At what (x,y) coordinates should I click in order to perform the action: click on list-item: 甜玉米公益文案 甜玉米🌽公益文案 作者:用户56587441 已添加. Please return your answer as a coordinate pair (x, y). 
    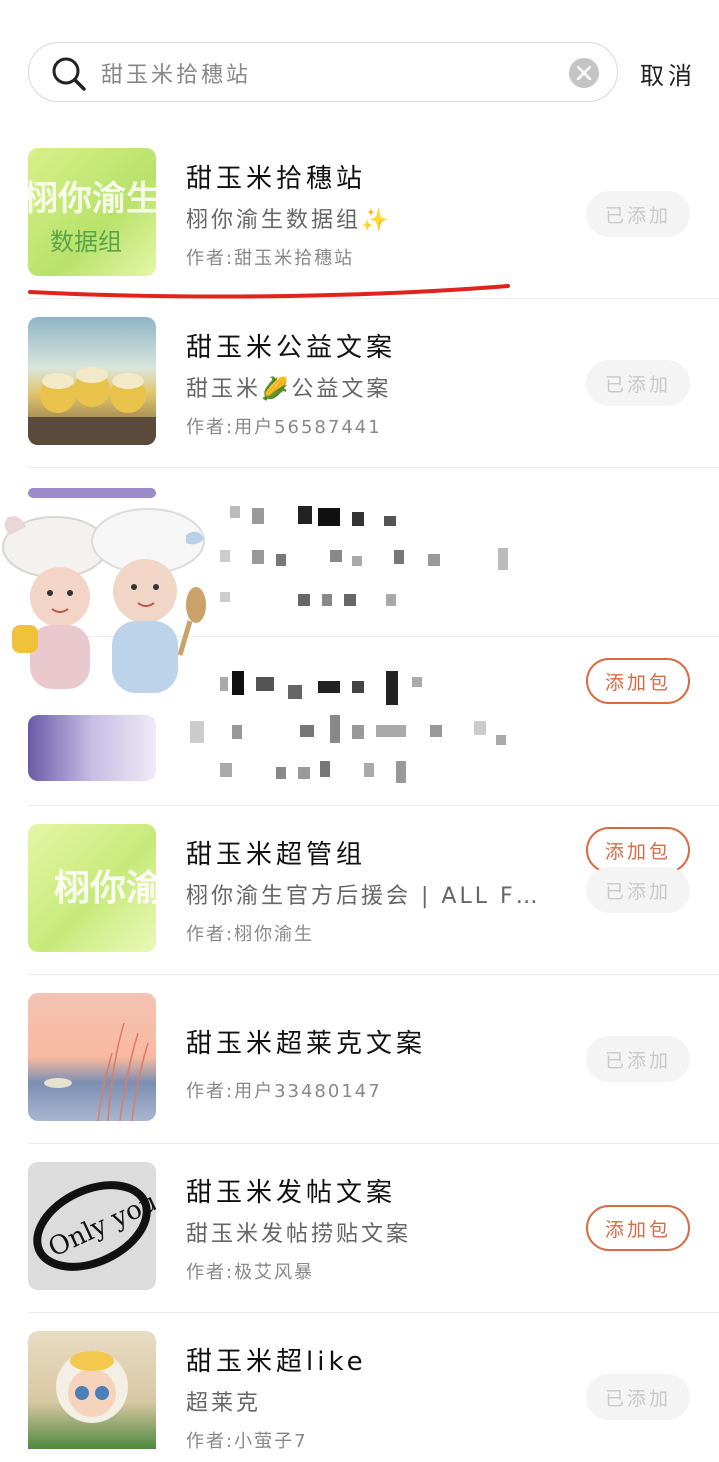
    Looking at the image, I should click on (359, 383).